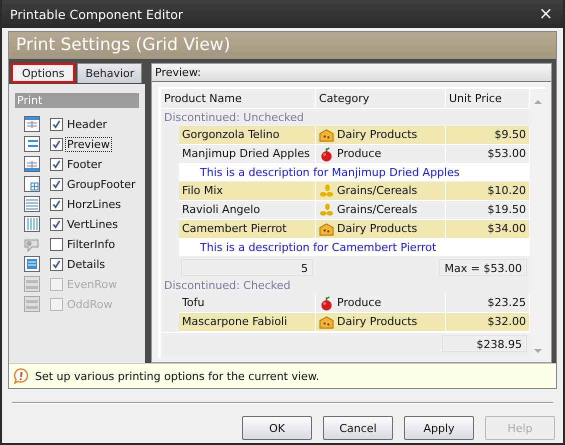  I want to click on checkbox-label: OddRow, so click(90, 304).